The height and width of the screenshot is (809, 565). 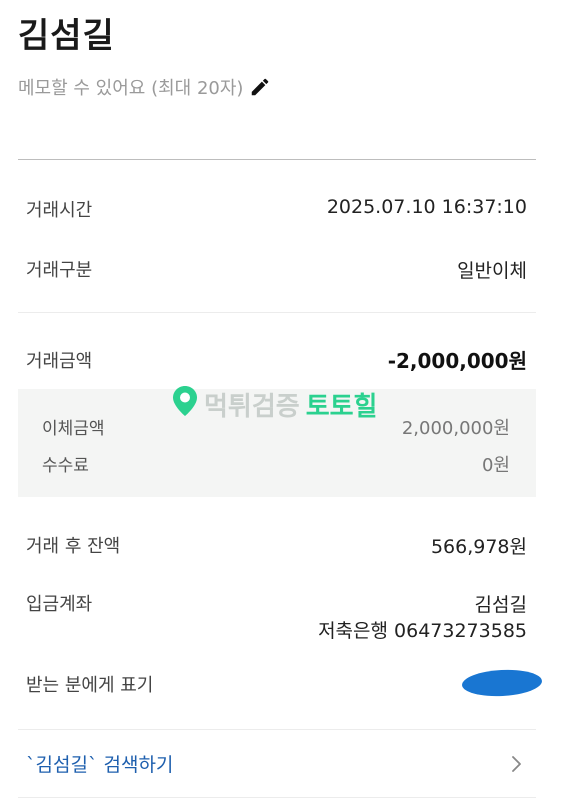 What do you see at coordinates (252, 407) in the screenshot?
I see `watermark-gray-text: 먹튀검증` at bounding box center [252, 407].